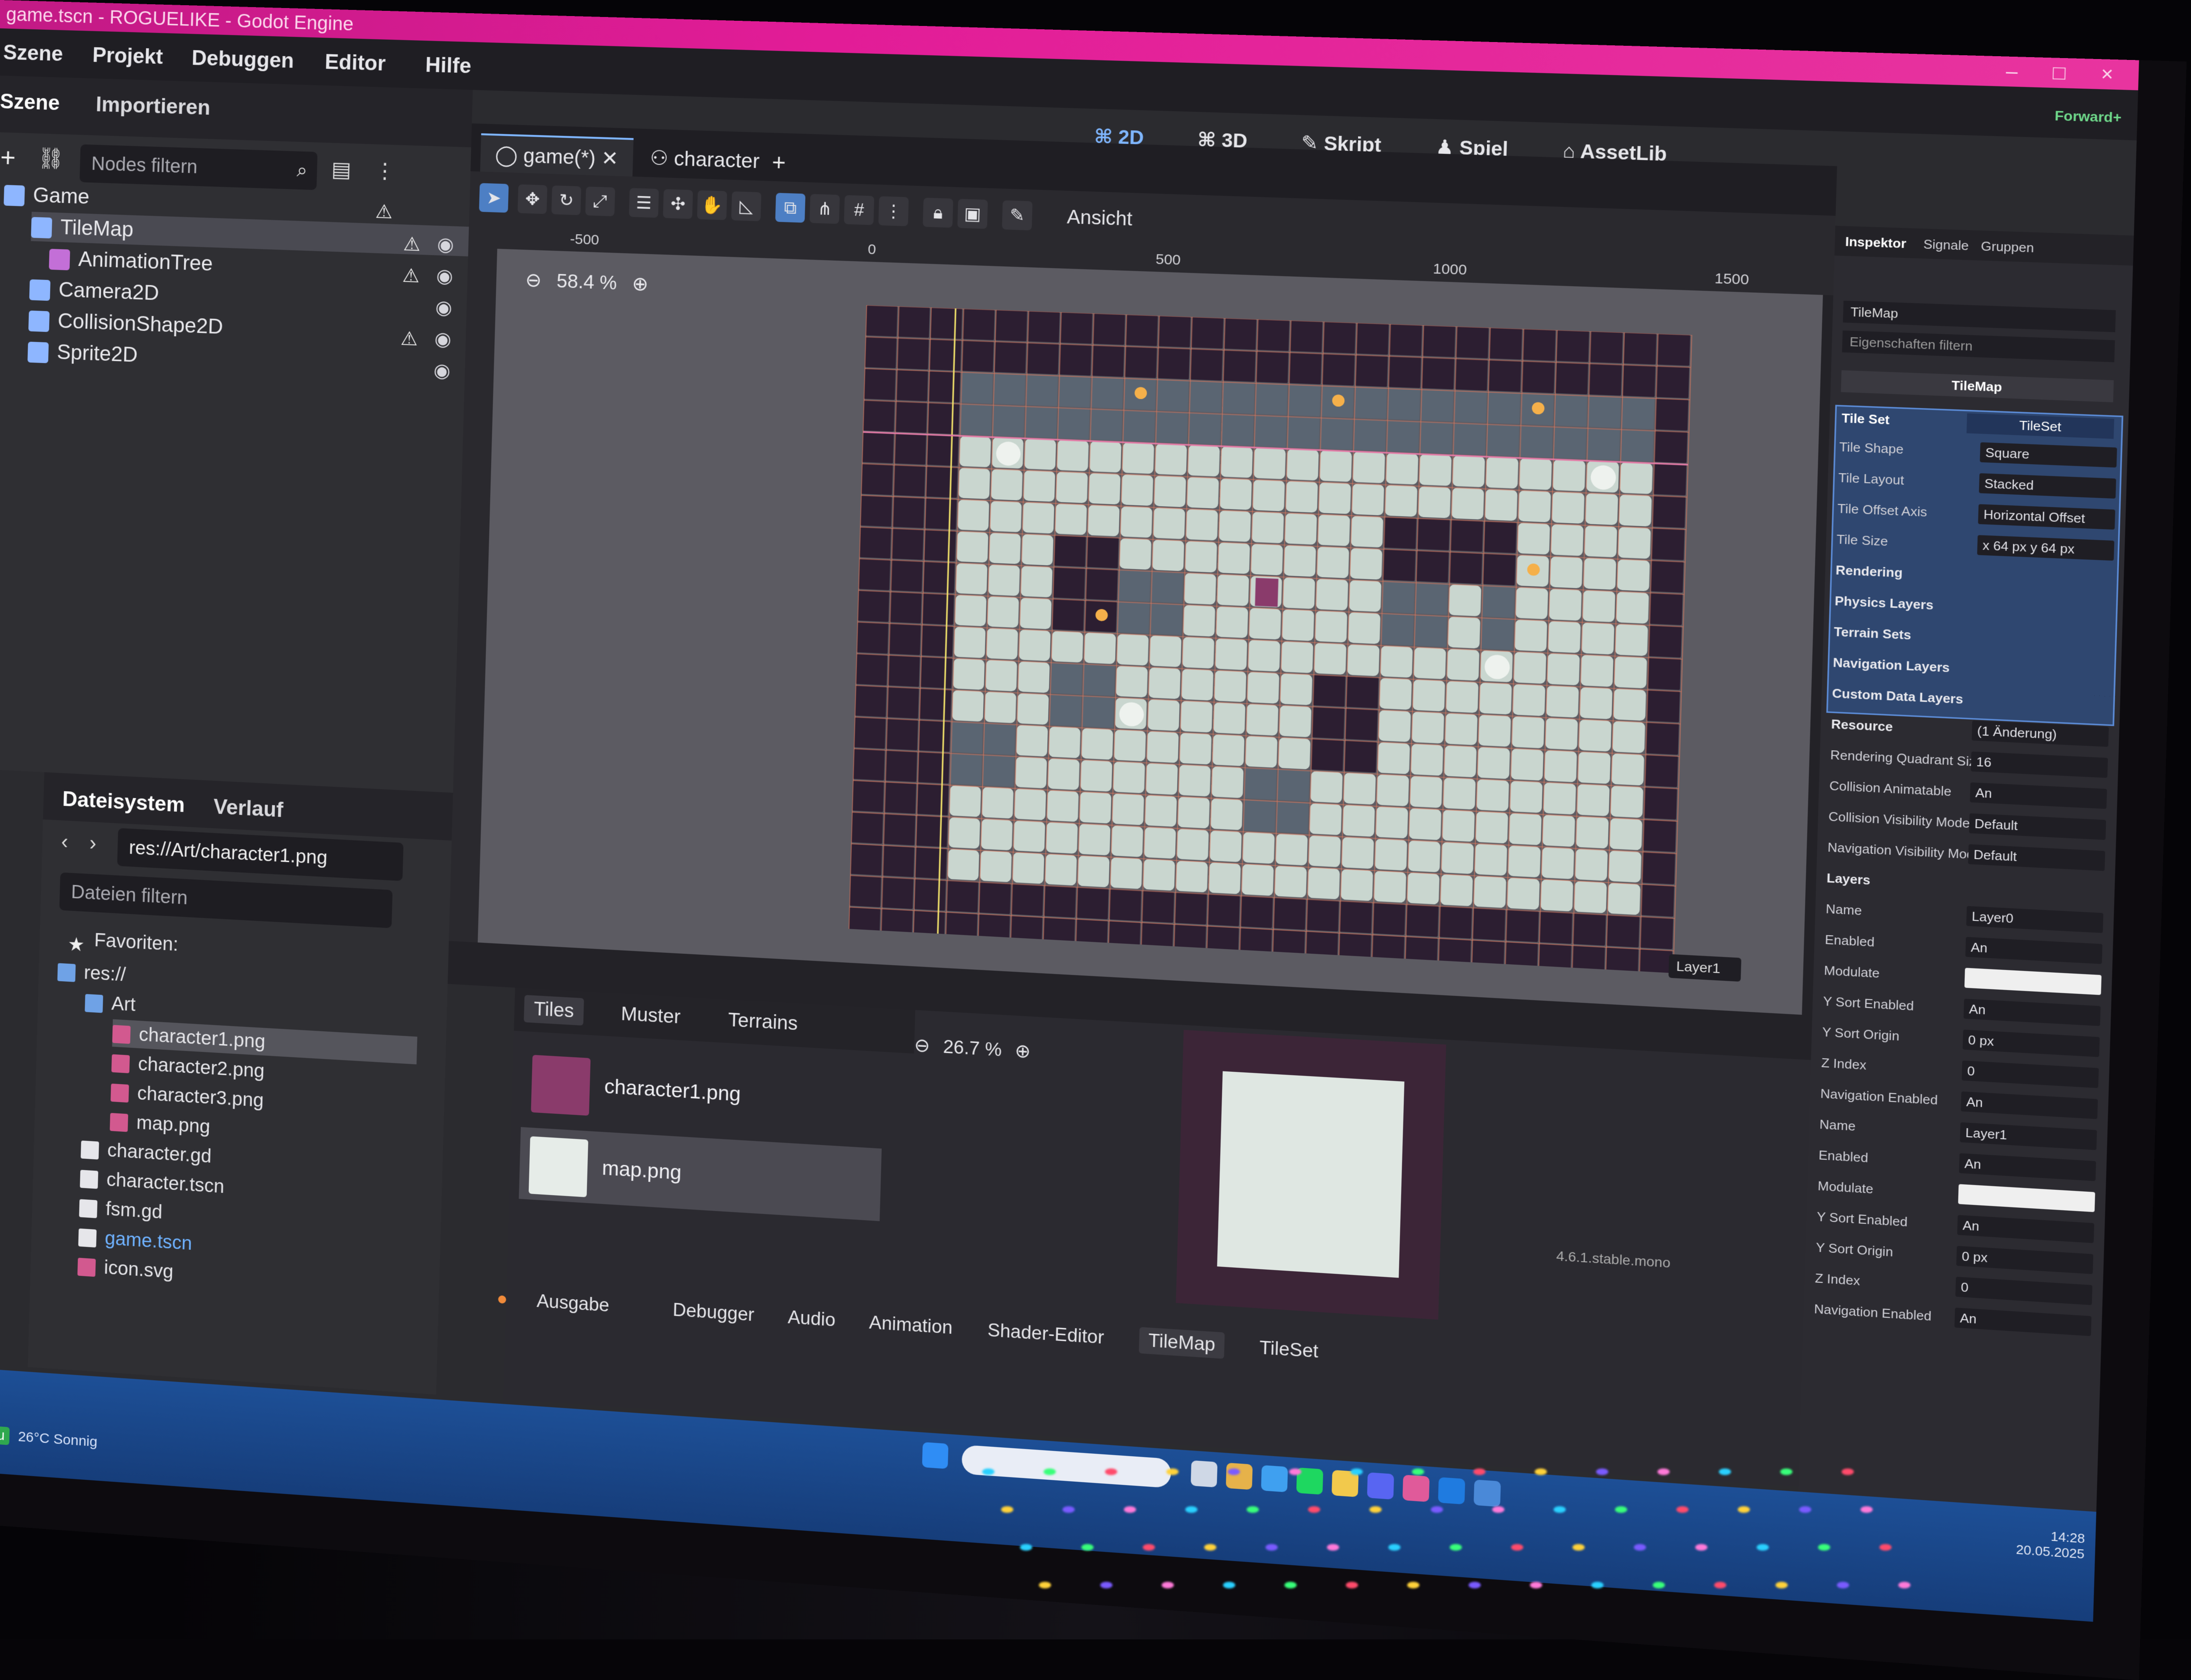 The height and width of the screenshot is (1680, 2191). What do you see at coordinates (812, 1319) in the screenshot?
I see `tab-audio: Audio` at bounding box center [812, 1319].